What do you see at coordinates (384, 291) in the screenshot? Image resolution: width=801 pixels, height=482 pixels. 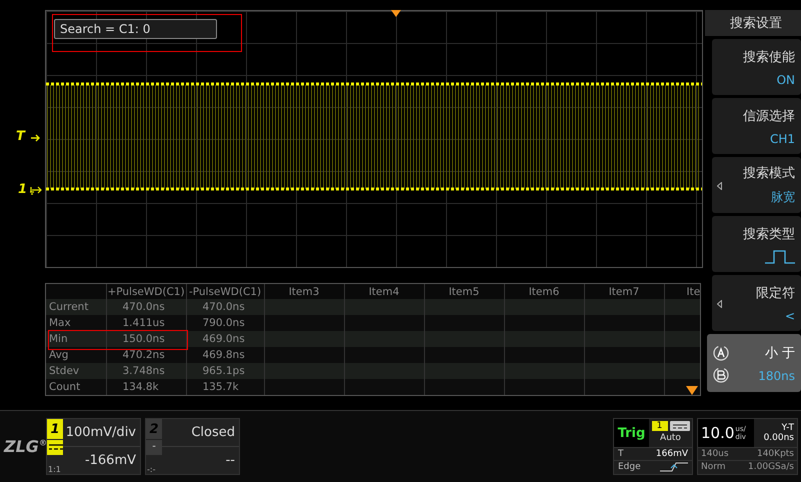 I see `column-header: Item4` at bounding box center [384, 291].